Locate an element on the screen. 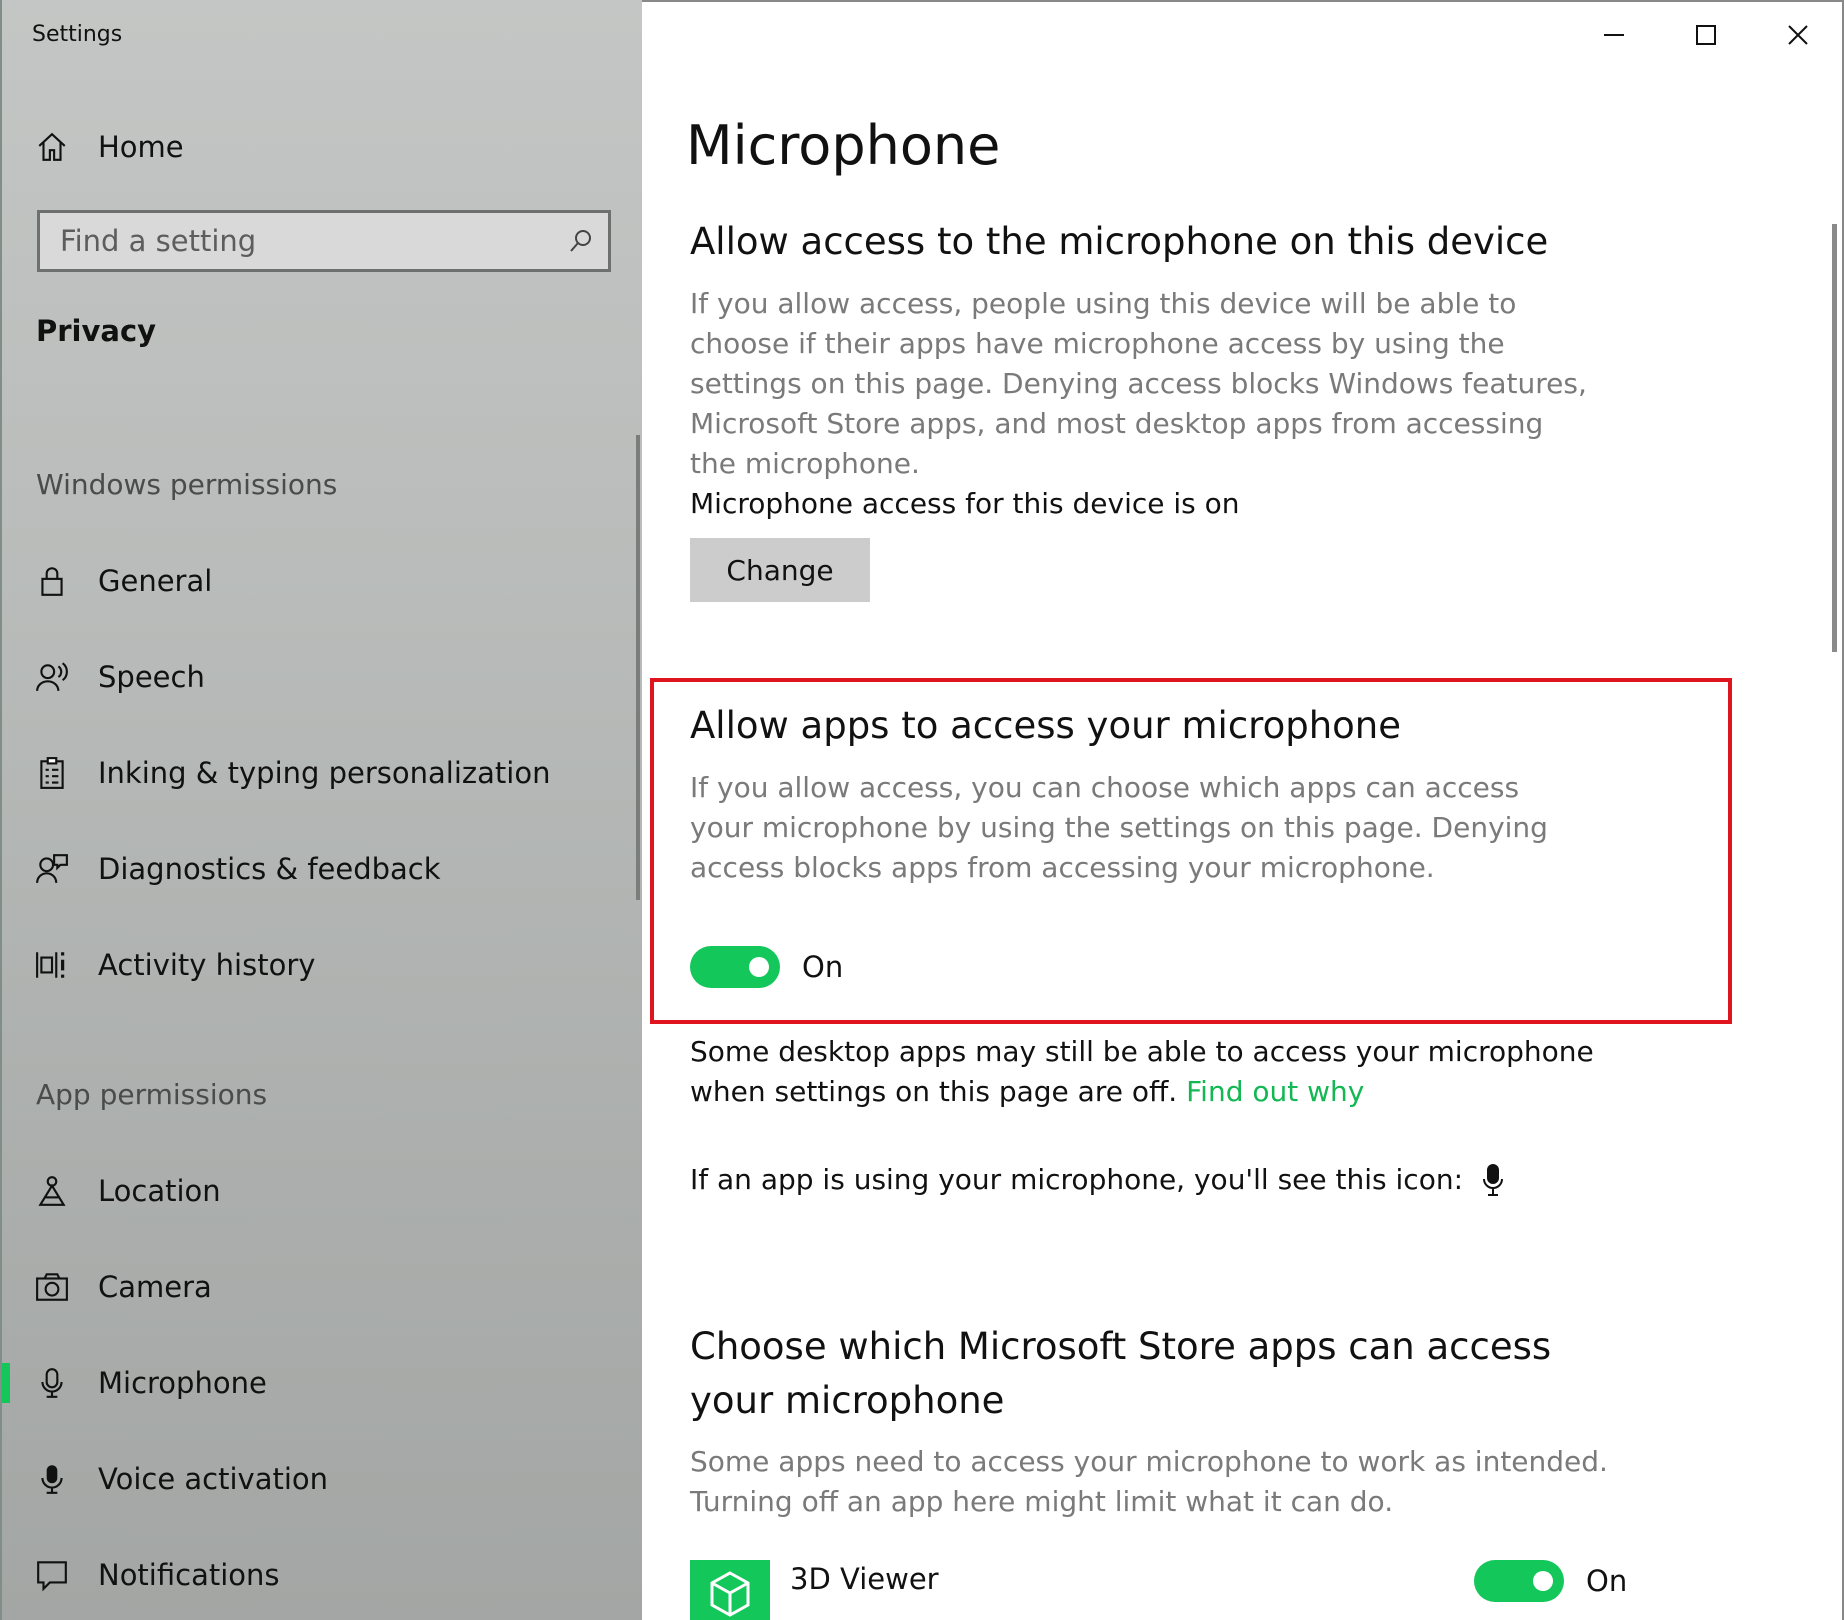 The height and width of the screenshot is (1620, 1844). maximize-button is located at coordinates (1706, 35).